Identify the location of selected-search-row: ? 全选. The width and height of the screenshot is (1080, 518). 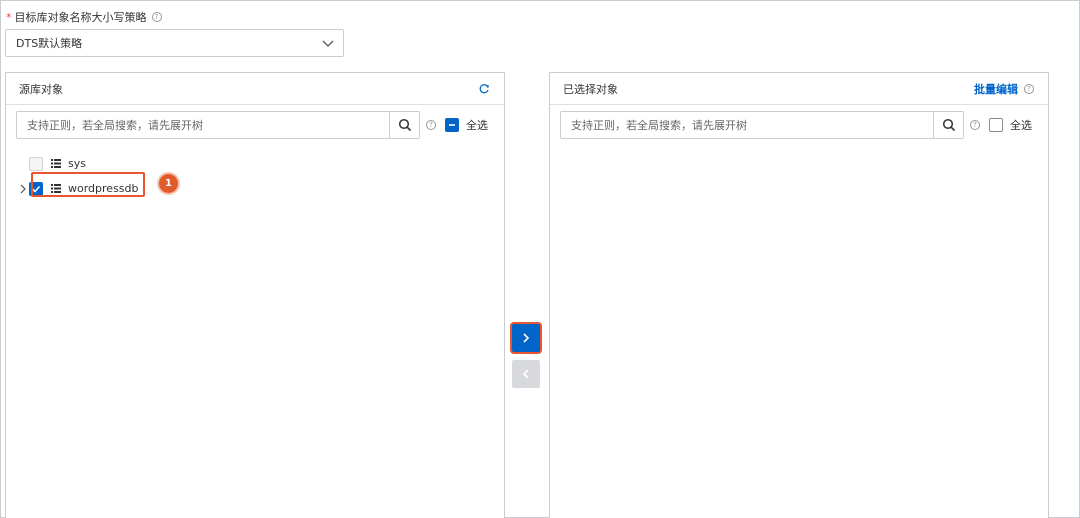
(796, 125).